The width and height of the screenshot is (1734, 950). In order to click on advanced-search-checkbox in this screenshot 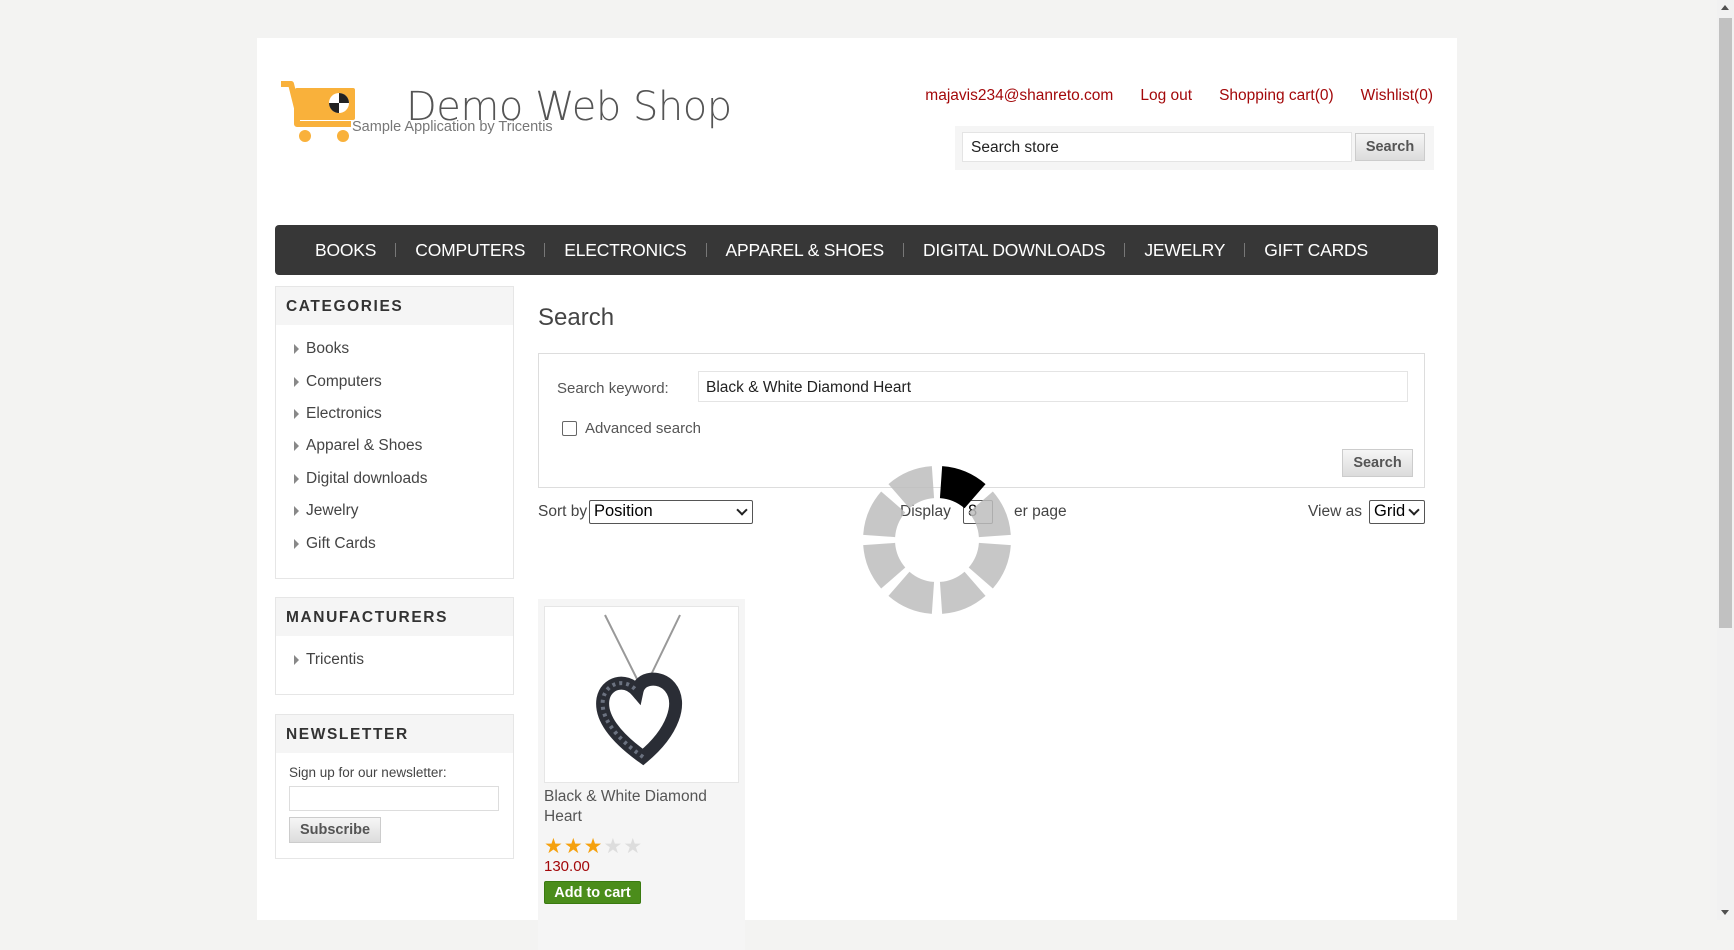, I will do `click(569, 428)`.